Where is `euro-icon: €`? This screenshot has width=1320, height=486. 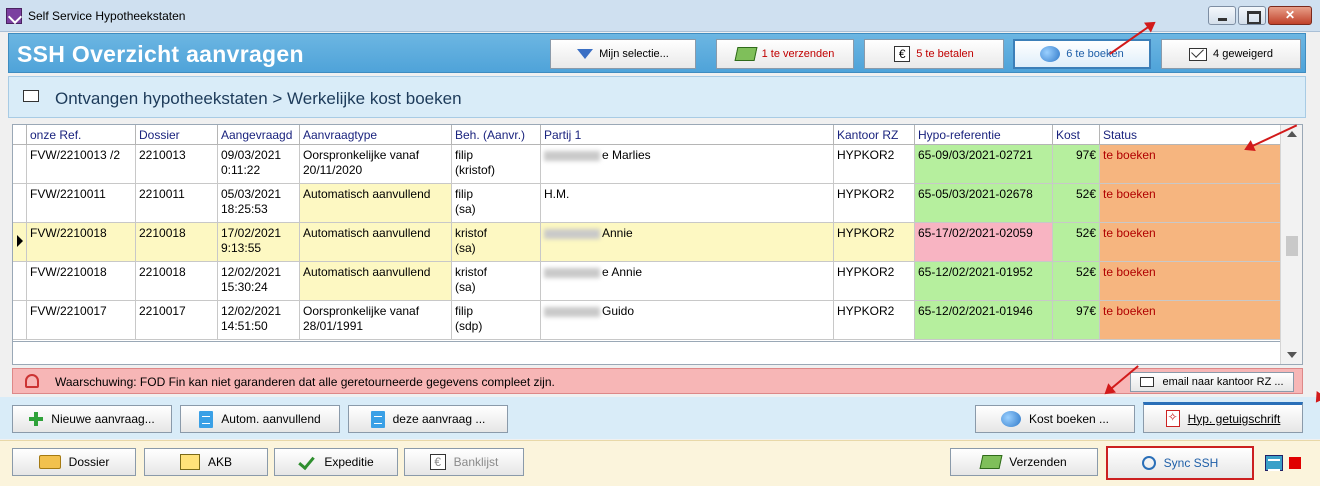 euro-icon: € is located at coordinates (902, 54).